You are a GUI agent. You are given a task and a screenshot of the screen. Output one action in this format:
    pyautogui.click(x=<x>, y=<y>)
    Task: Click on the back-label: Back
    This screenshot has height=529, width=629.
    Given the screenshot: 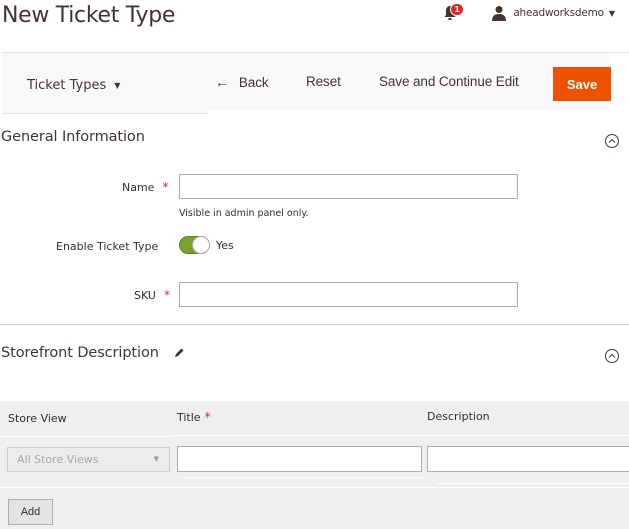 What is the action you would take?
    pyautogui.click(x=253, y=82)
    